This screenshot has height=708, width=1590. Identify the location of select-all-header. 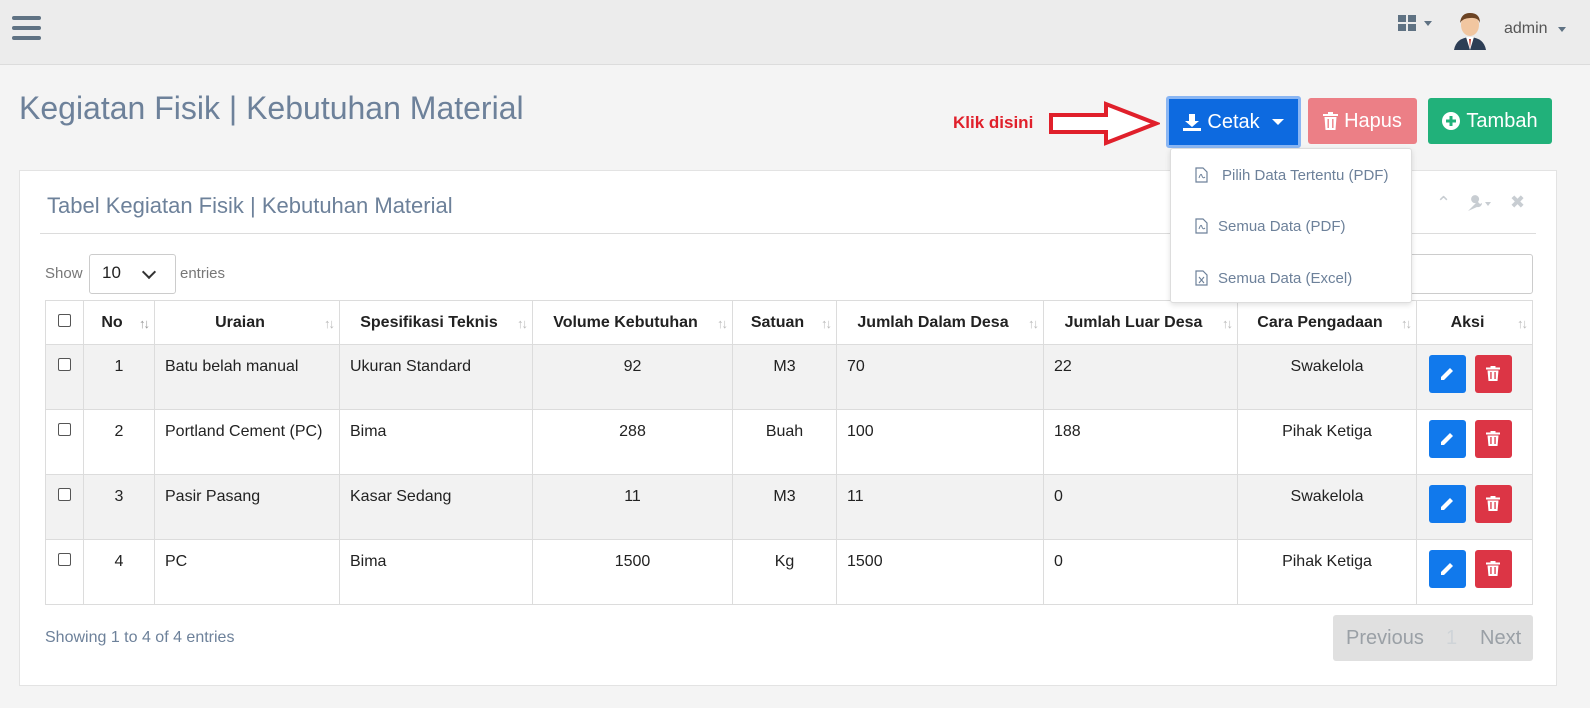
(64, 322).